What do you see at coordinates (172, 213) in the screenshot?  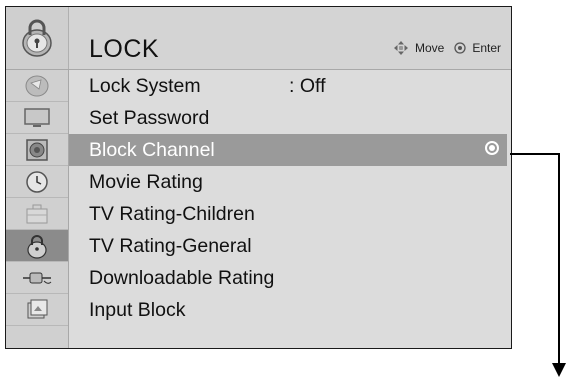 I see `menu-item-label: TV Rating-Children` at bounding box center [172, 213].